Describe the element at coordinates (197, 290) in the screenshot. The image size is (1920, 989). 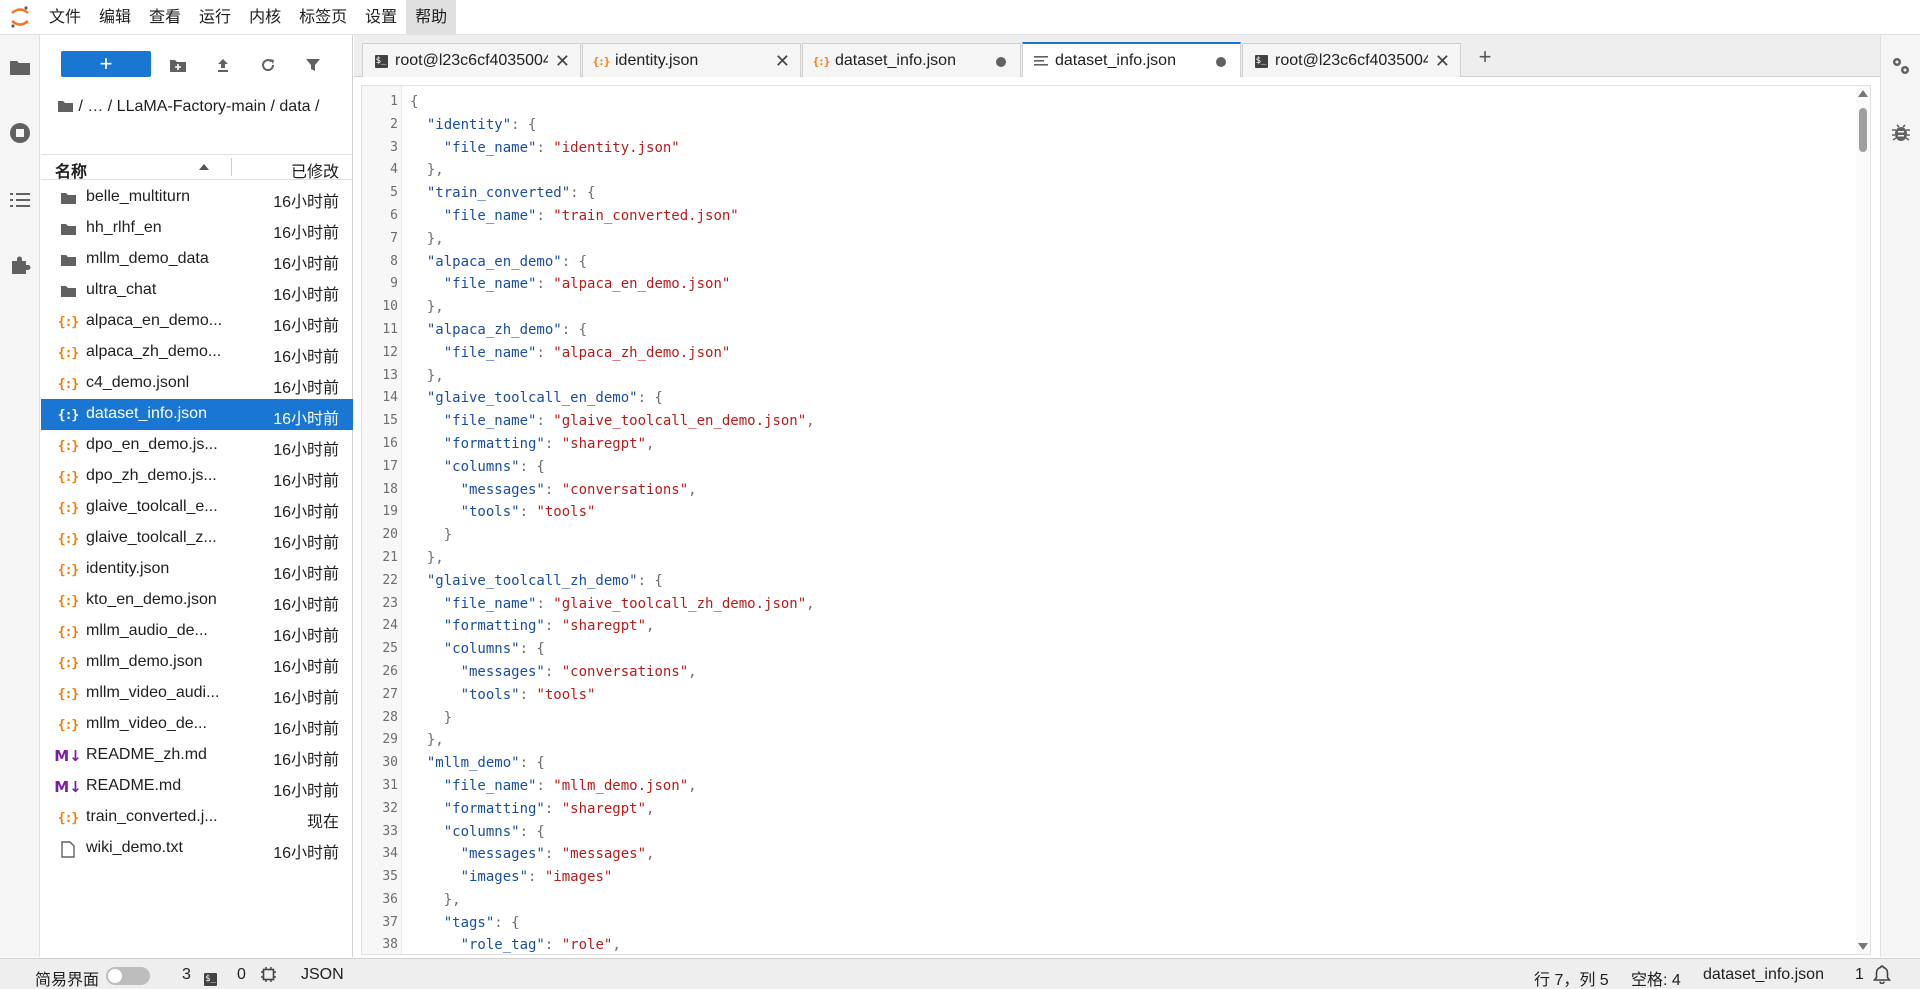
I see `file-row: ultra_chat 16小时前` at that location.